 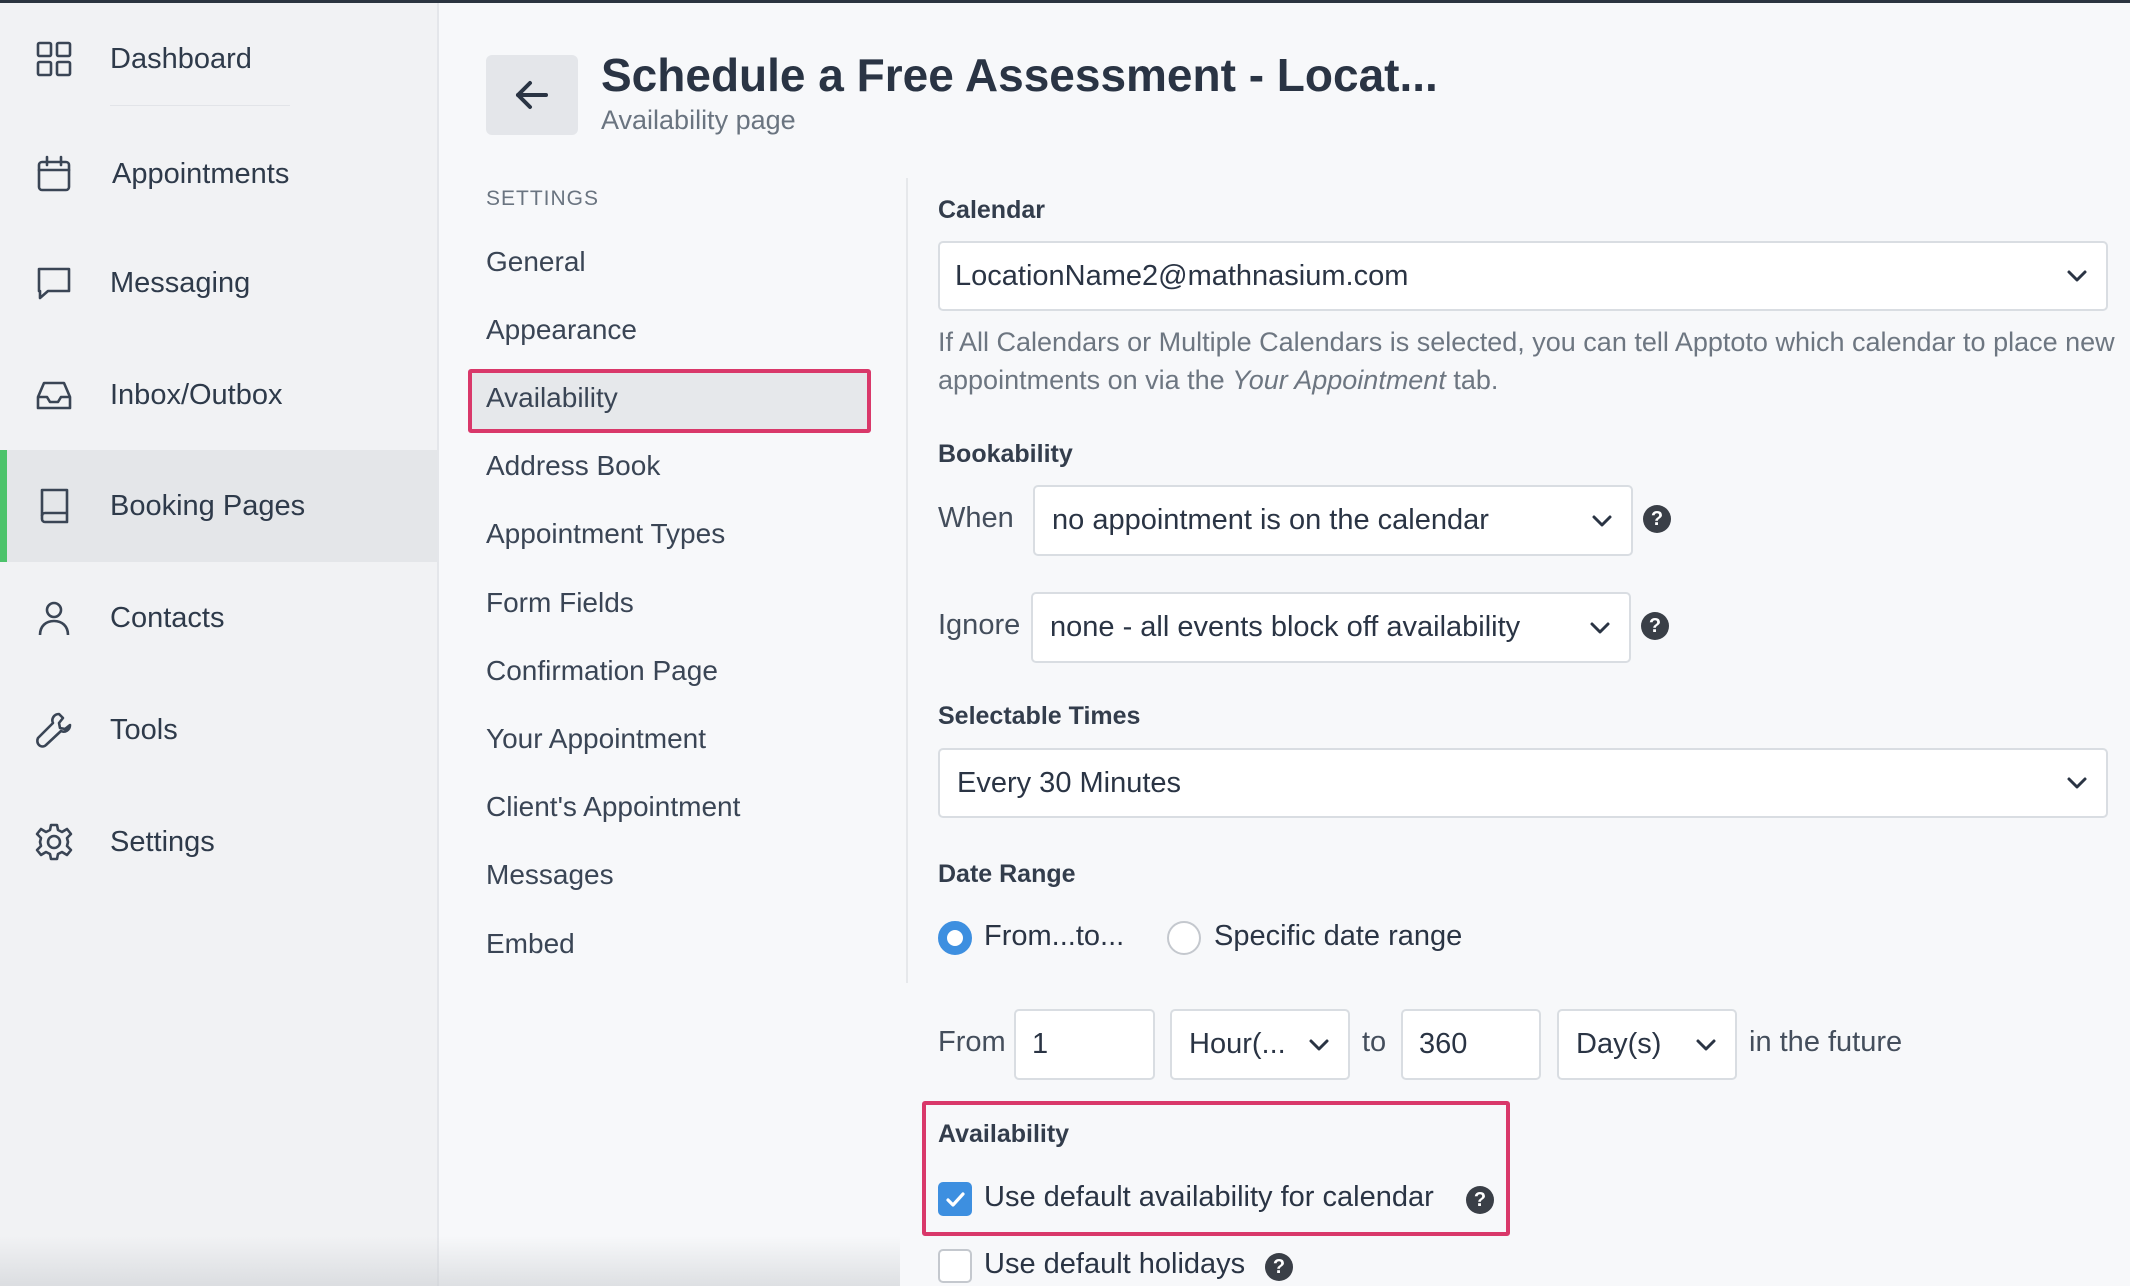 I want to click on date-range-label: Date Range, so click(x=1007, y=874).